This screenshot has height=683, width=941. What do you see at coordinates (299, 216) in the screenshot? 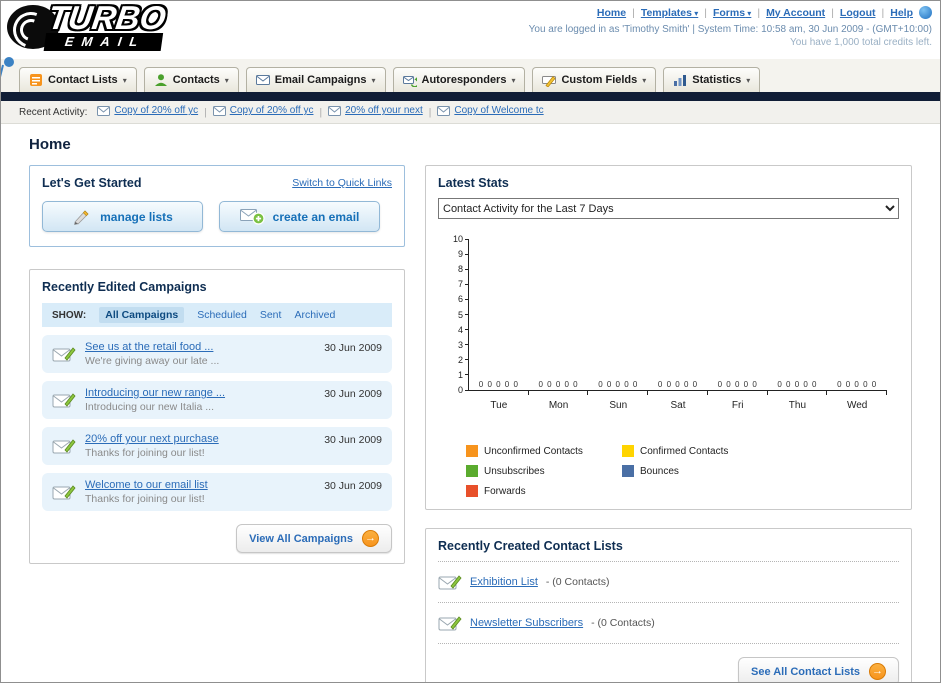
I see `create-an-email-button: create an email` at bounding box center [299, 216].